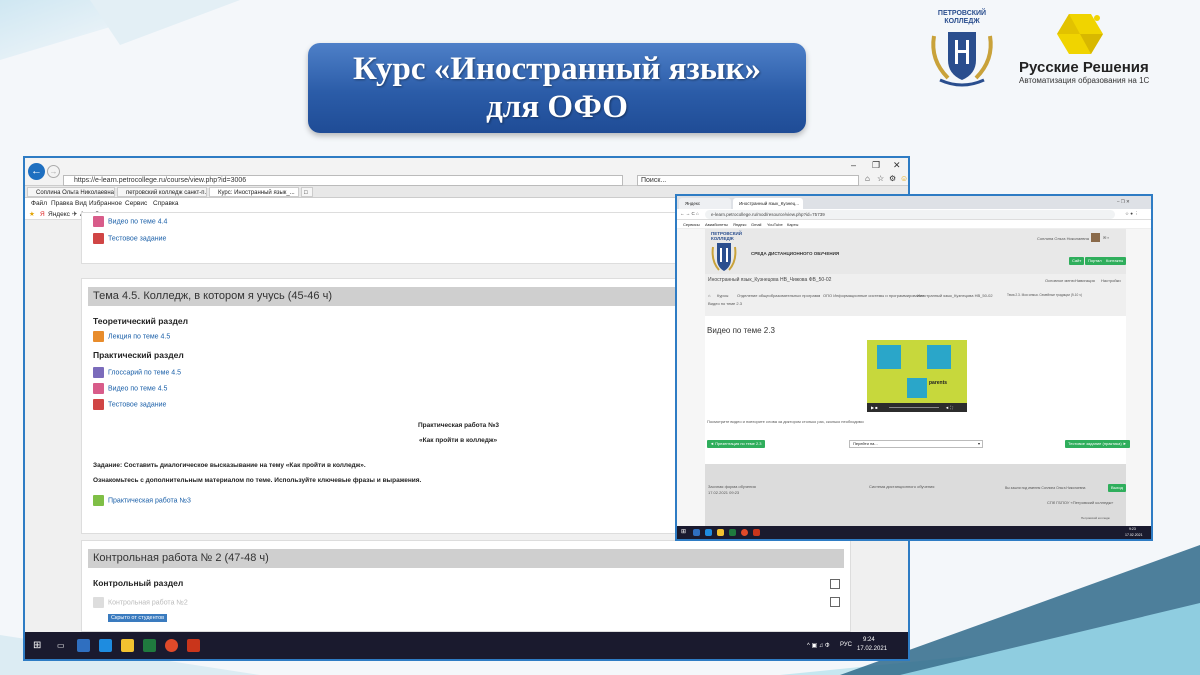 The width and height of the screenshot is (1200, 675). Describe the element at coordinates (955, 295) in the screenshot. I see `breadcrumb-item: Иностранный язык_Кузнецова НВ_50-02` at that location.